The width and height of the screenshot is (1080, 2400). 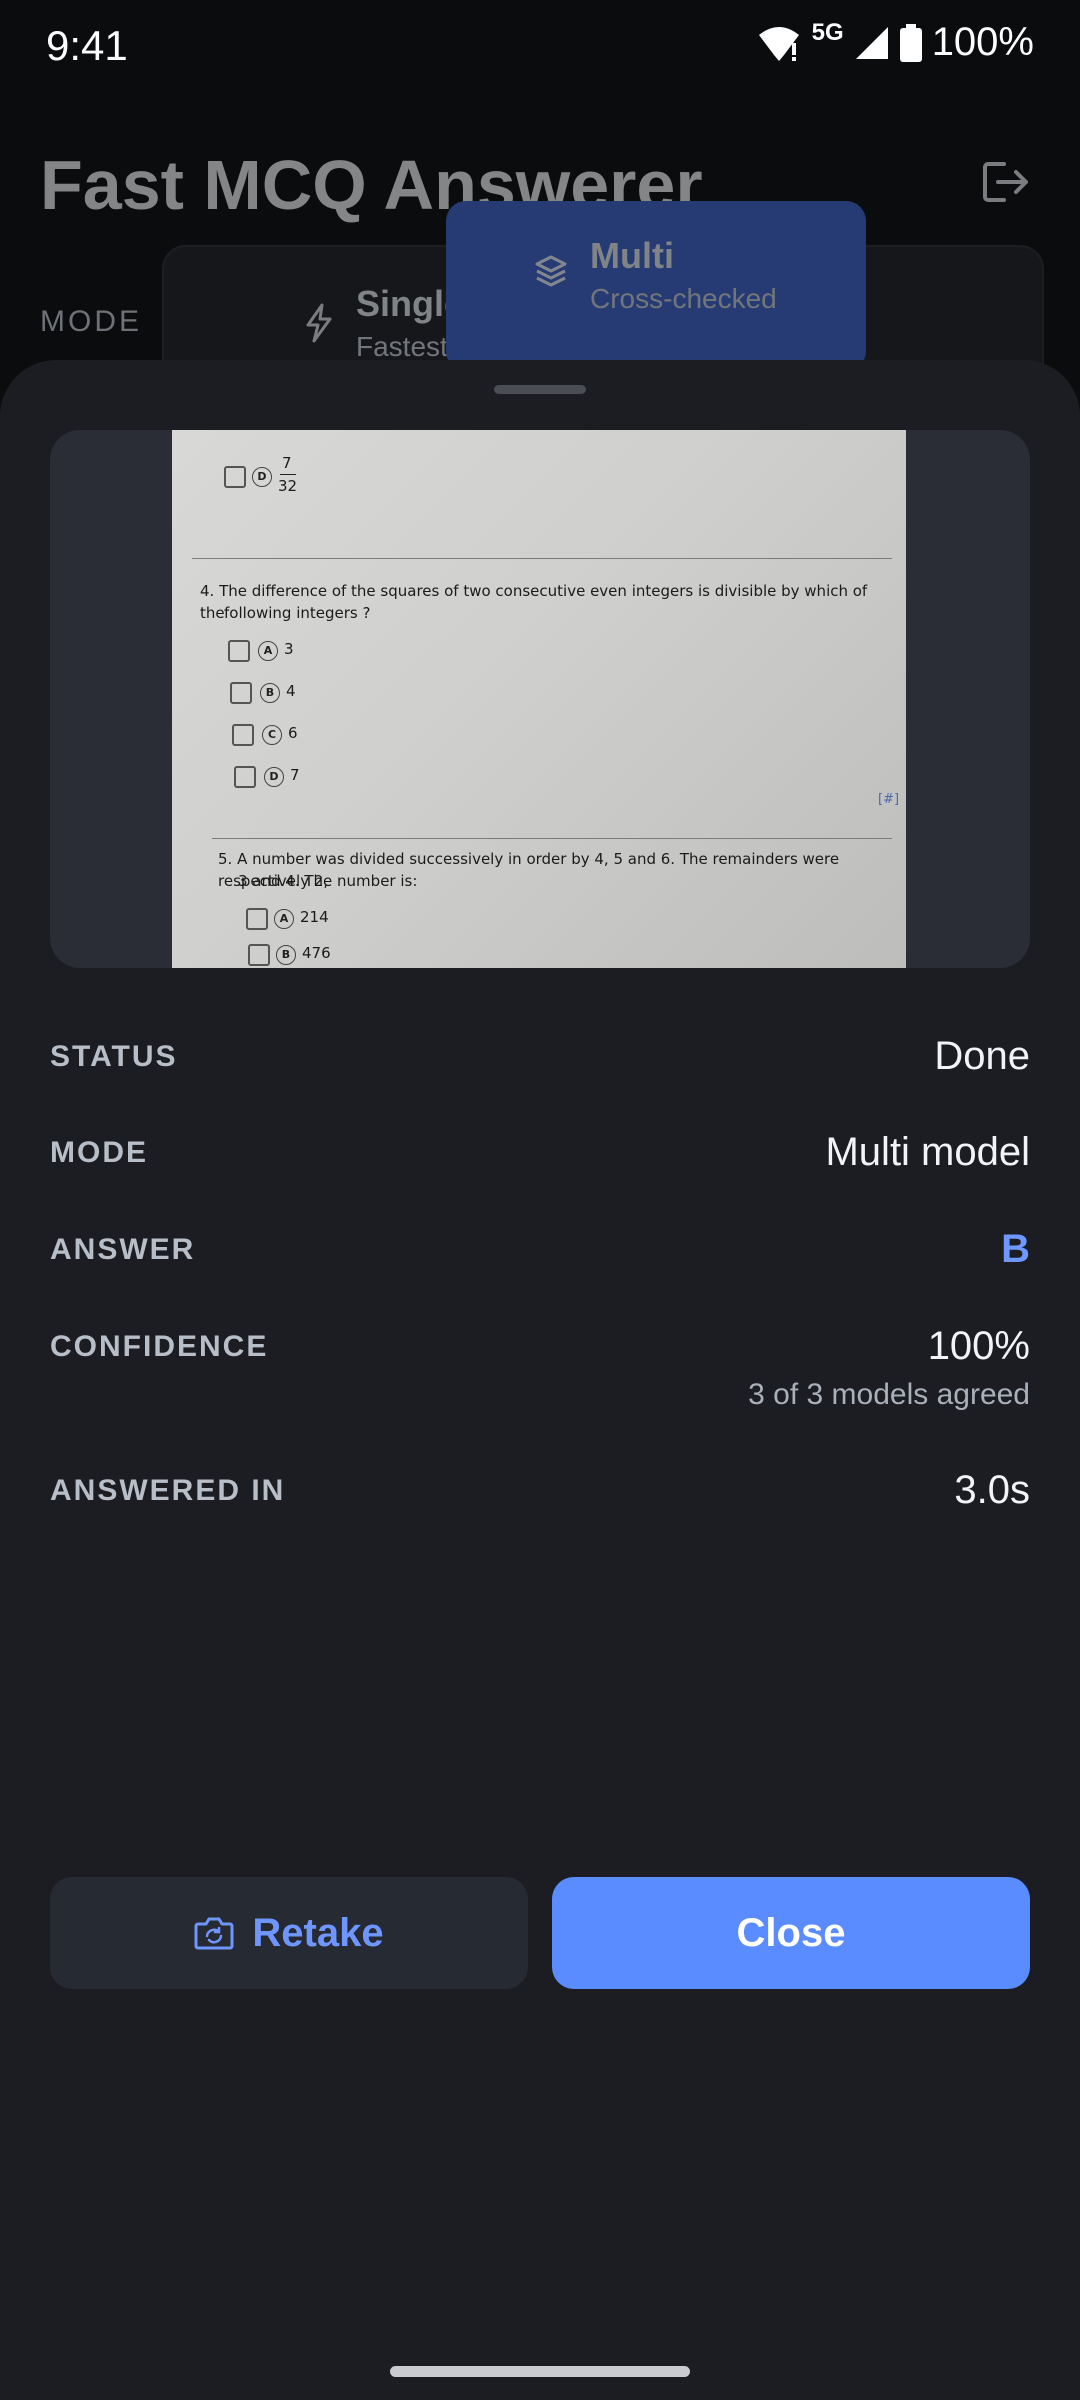 What do you see at coordinates (683, 298) in the screenshot?
I see `mode-multi-subtitle: Cross-checked` at bounding box center [683, 298].